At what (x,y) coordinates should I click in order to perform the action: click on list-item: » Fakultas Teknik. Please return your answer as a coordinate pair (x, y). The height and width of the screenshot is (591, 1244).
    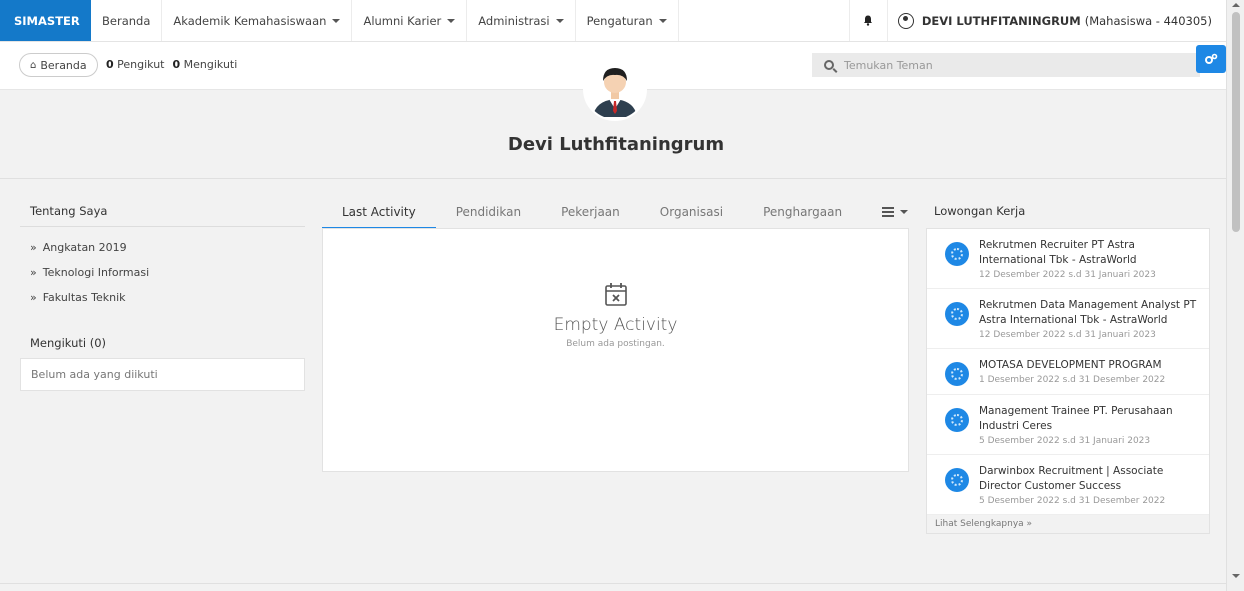
    Looking at the image, I should click on (78, 297).